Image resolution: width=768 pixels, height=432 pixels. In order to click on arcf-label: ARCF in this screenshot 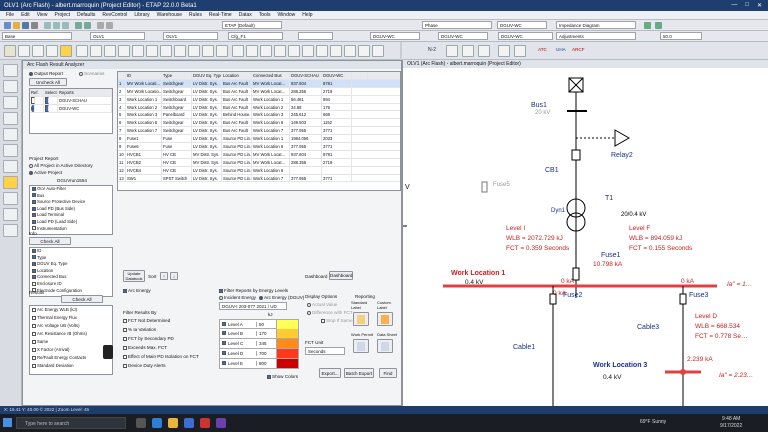, I will do `click(578, 49)`.